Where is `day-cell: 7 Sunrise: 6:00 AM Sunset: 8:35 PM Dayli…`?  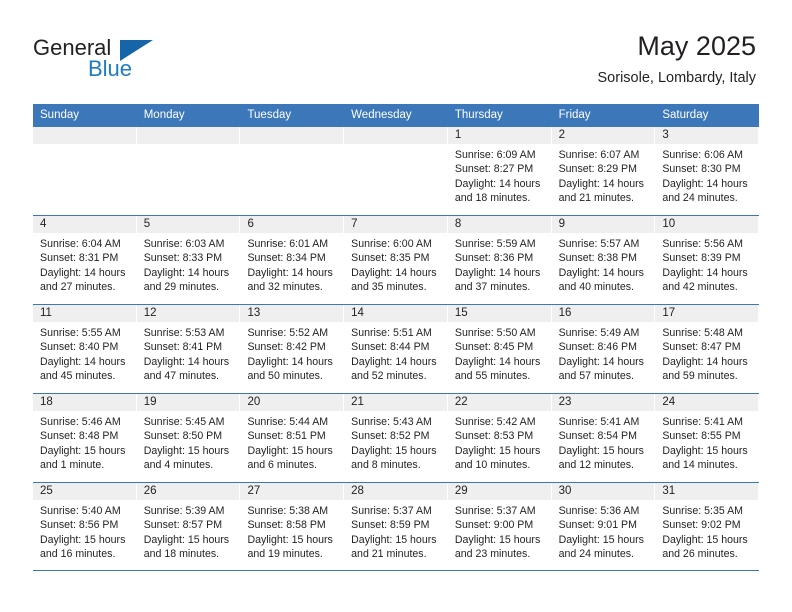
day-cell: 7 Sunrise: 6:00 AM Sunset: 8:35 PM Dayli… is located at coordinates (396, 260).